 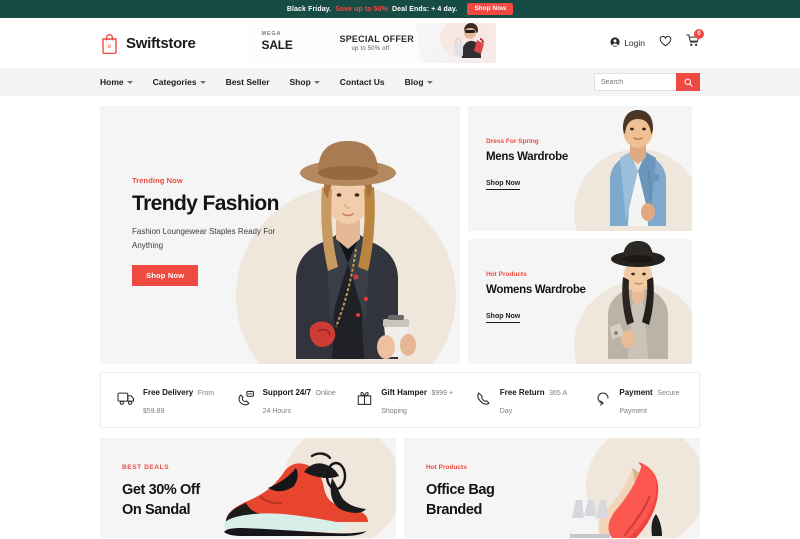 I want to click on gift-icon, so click(x=364, y=400).